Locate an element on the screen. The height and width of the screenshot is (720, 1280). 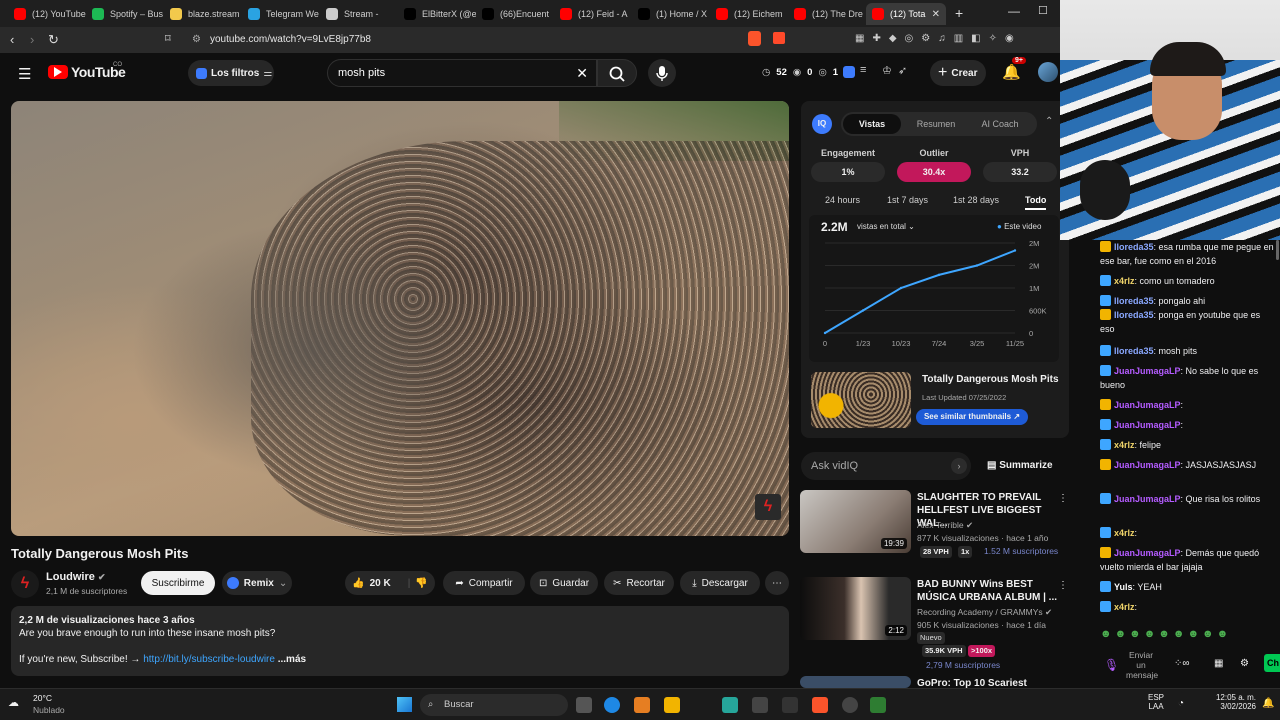
app-icon is located at coordinates (730, 705).